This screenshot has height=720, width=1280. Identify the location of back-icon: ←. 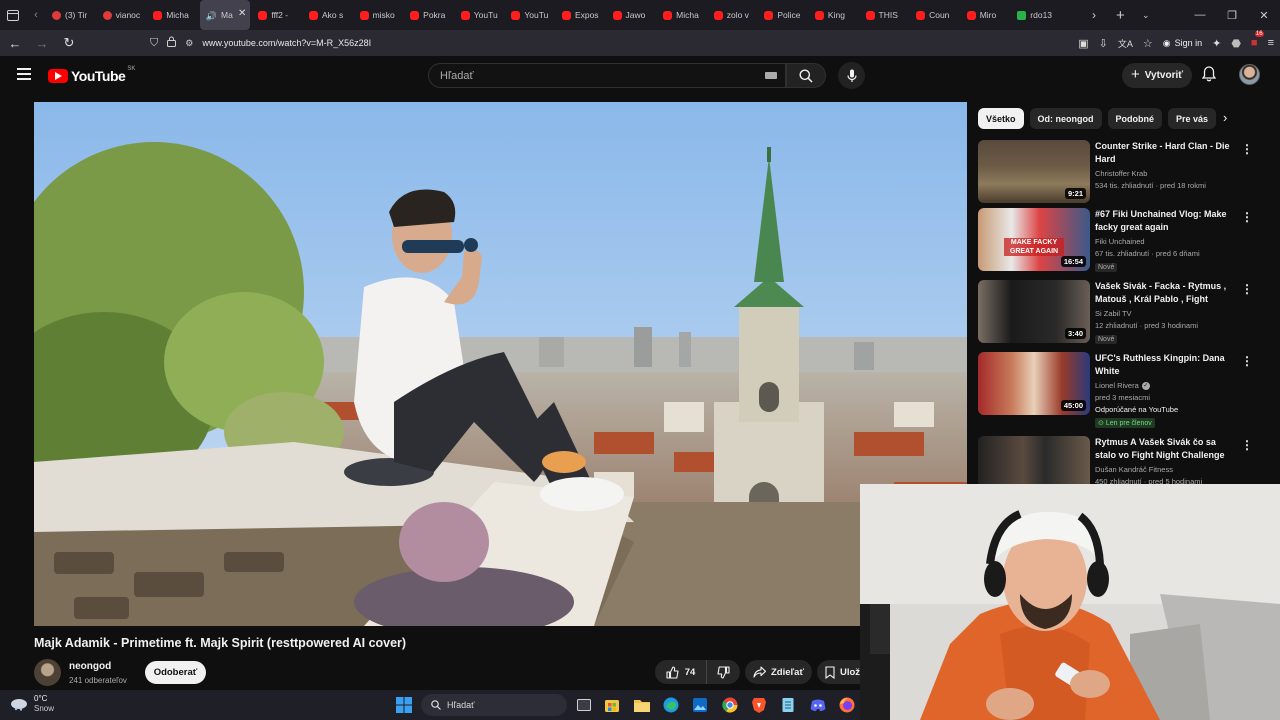
(15, 43).